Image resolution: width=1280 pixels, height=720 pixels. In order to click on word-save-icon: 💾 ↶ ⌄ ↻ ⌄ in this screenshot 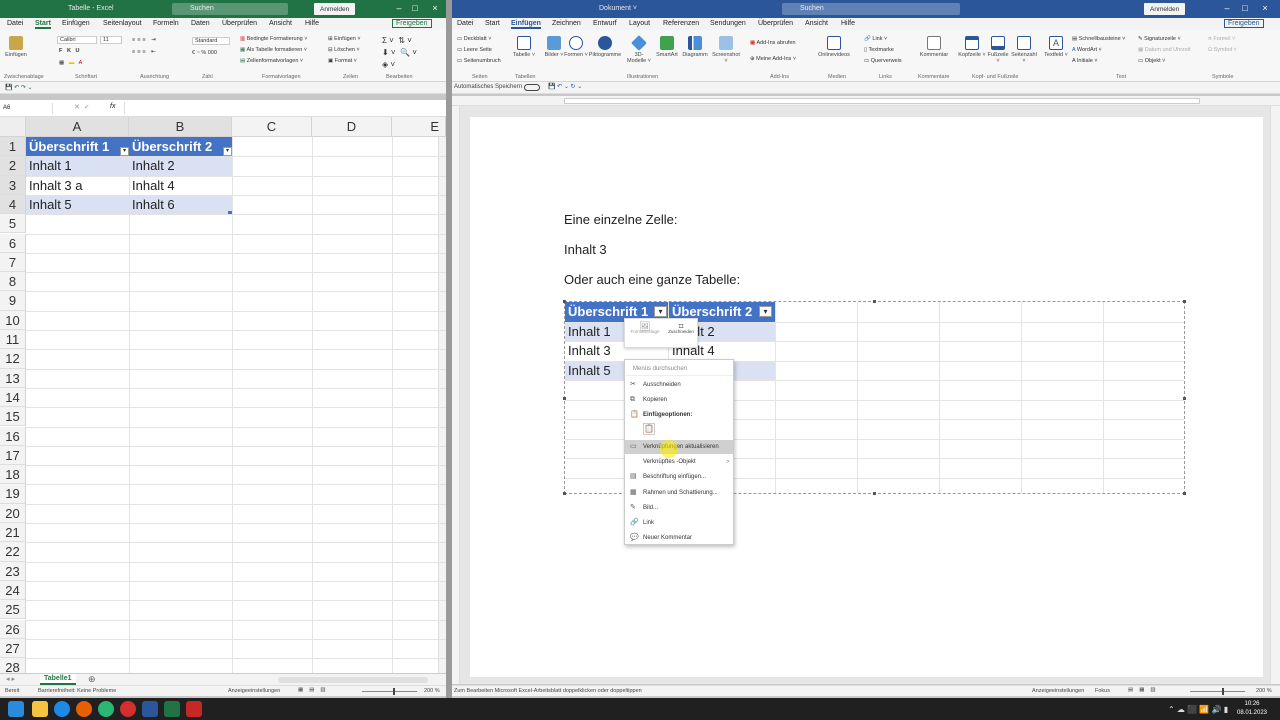, I will do `click(565, 86)`.